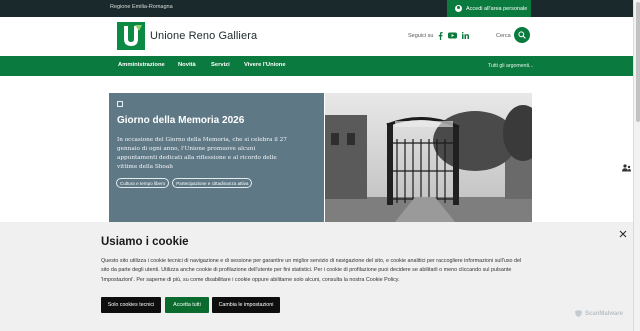  What do you see at coordinates (623, 234) in the screenshot?
I see `close-icon` at bounding box center [623, 234].